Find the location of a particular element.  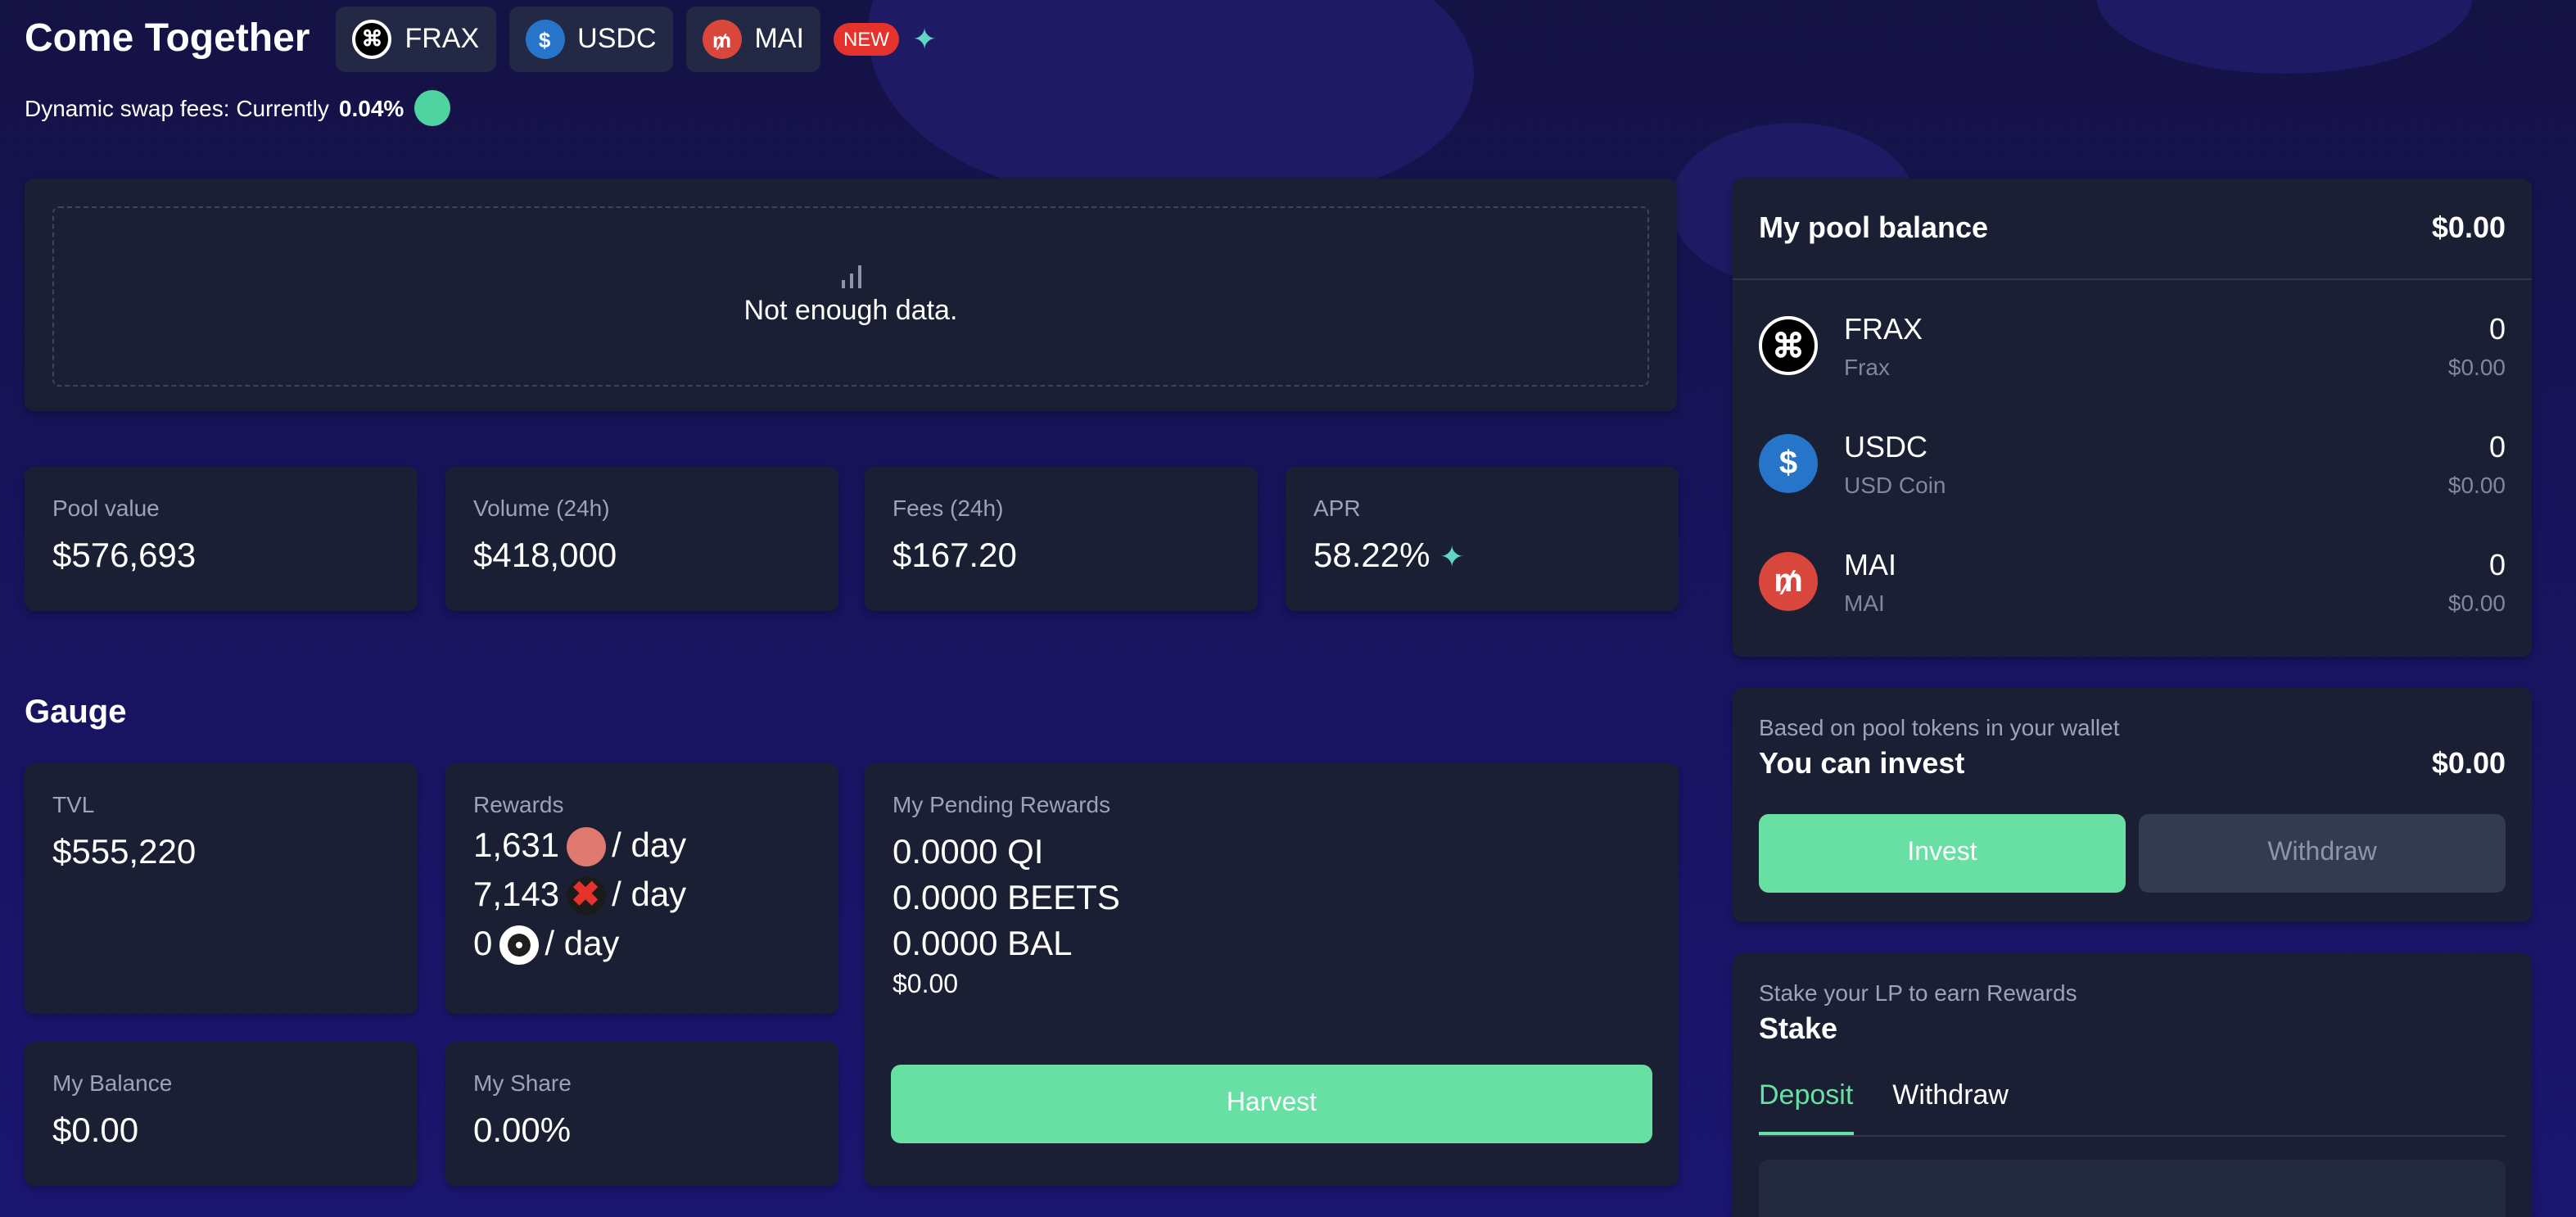

gauge-tvl-card: TVL $555,220 is located at coordinates (221, 888).